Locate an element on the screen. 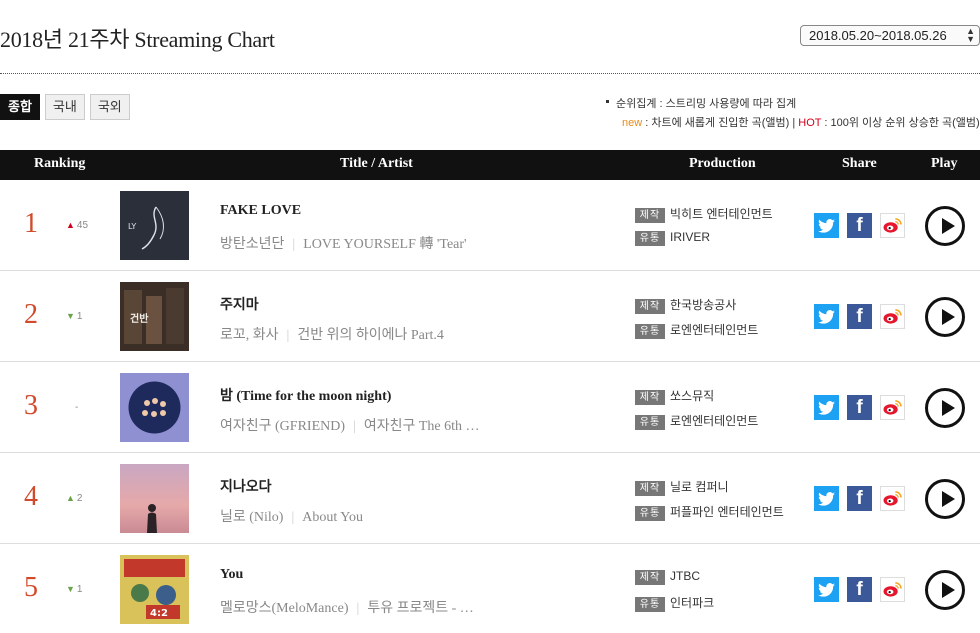 The height and width of the screenshot is (633, 980). song-meta: 로꼬, 화사 | 건반 위의 하이에나 Part.4 is located at coordinates (332, 334).